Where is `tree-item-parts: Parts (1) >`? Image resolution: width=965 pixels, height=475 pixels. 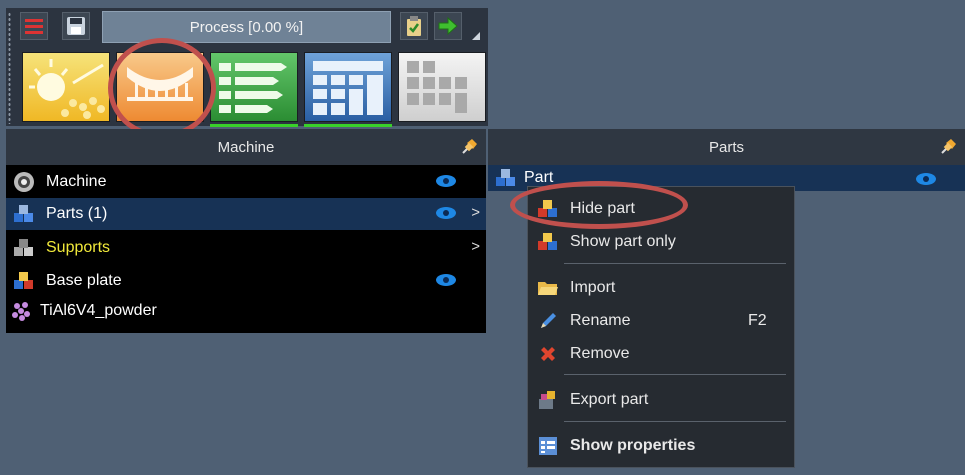 tree-item-parts: Parts (1) > is located at coordinates (246, 214).